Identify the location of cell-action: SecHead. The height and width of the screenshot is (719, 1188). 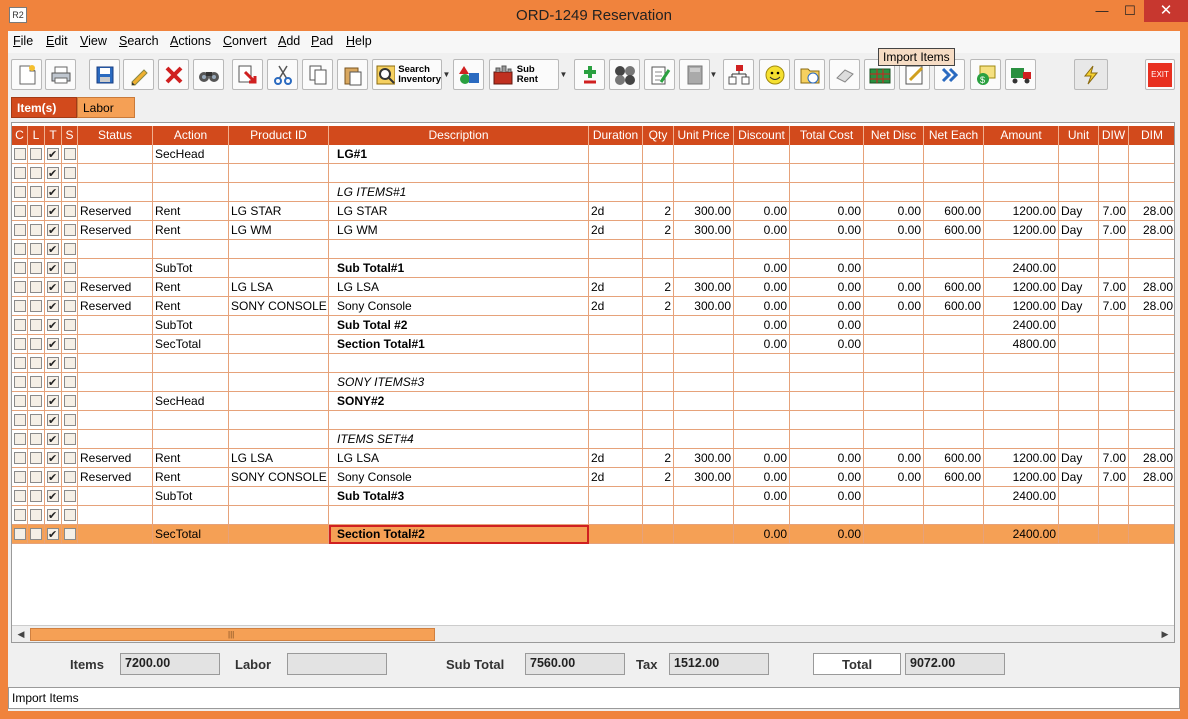
(191, 154).